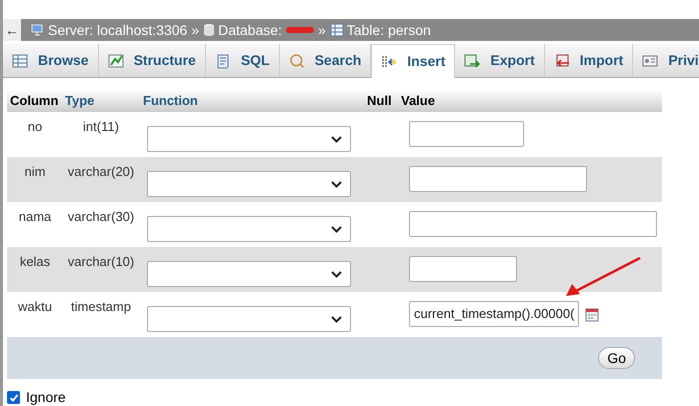 This screenshot has width=699, height=406. What do you see at coordinates (413, 61) in the screenshot?
I see `tab: Insert` at bounding box center [413, 61].